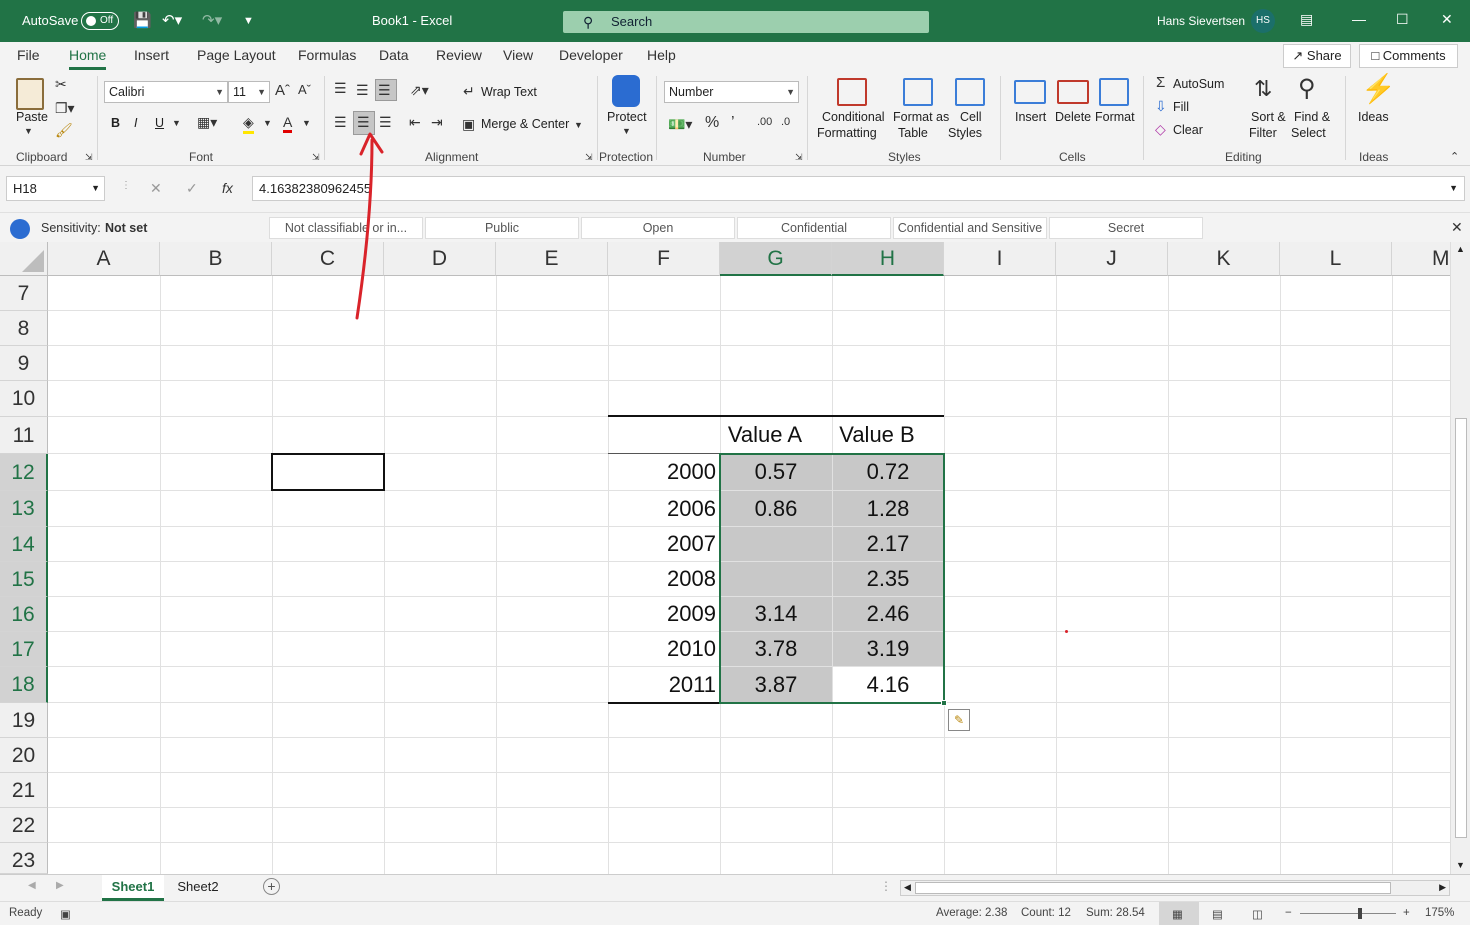  Describe the element at coordinates (133, 888) in the screenshot. I see `sheet-tab-sheet1: Sheet1` at that location.